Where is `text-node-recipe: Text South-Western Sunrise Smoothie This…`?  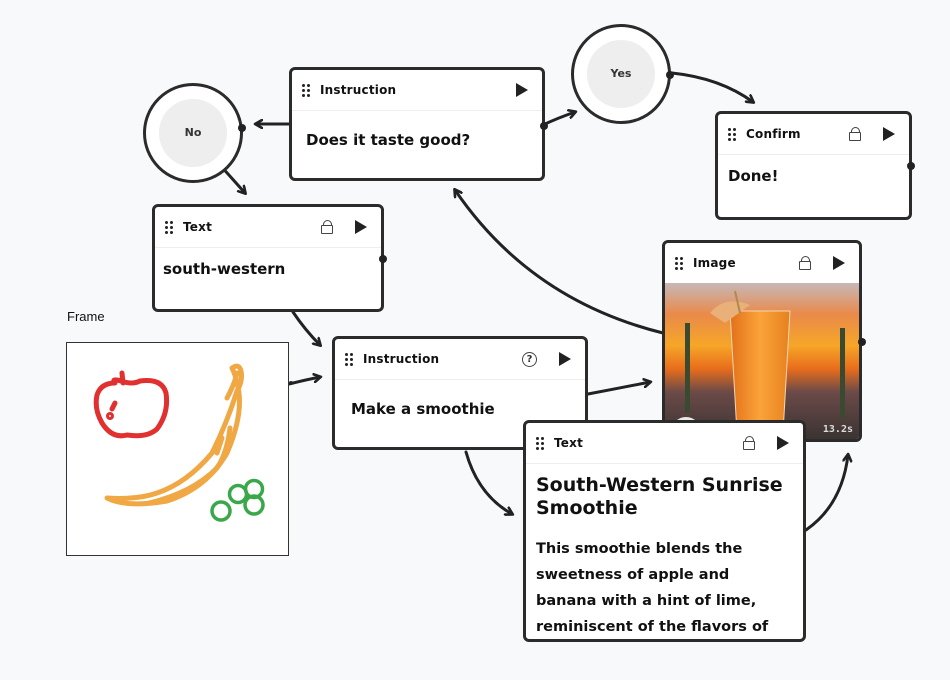
text-node-recipe: Text South-Western Sunrise Smoothie This… is located at coordinates (664, 531).